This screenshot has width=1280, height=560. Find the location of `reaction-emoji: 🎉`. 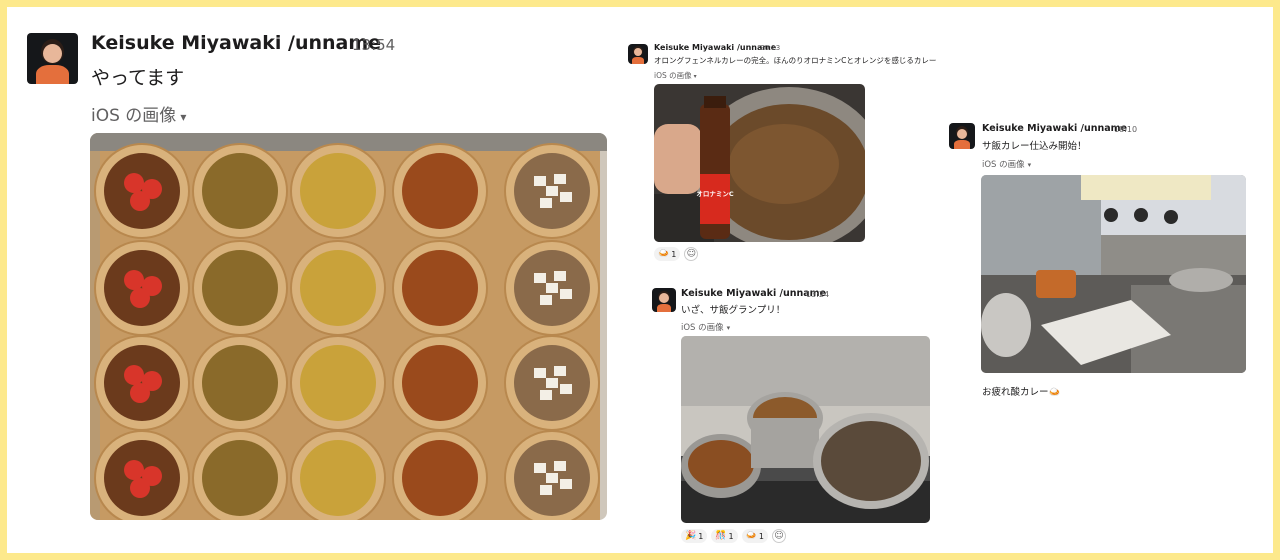

reaction-emoji: 🎉 is located at coordinates (691, 536).